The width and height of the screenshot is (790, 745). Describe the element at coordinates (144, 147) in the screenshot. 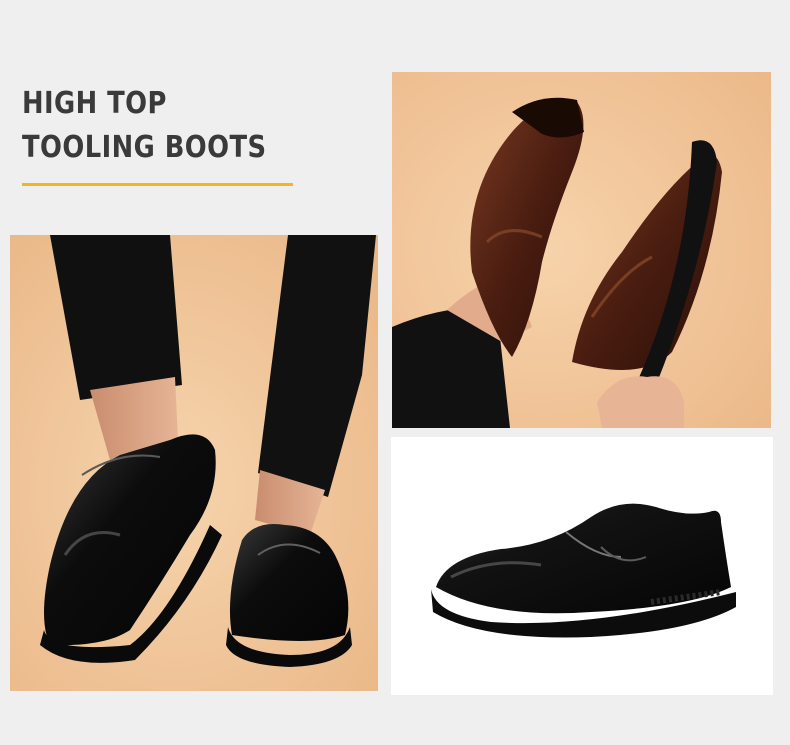

I see `headline-line-2: TOOLING BOOTS` at that location.